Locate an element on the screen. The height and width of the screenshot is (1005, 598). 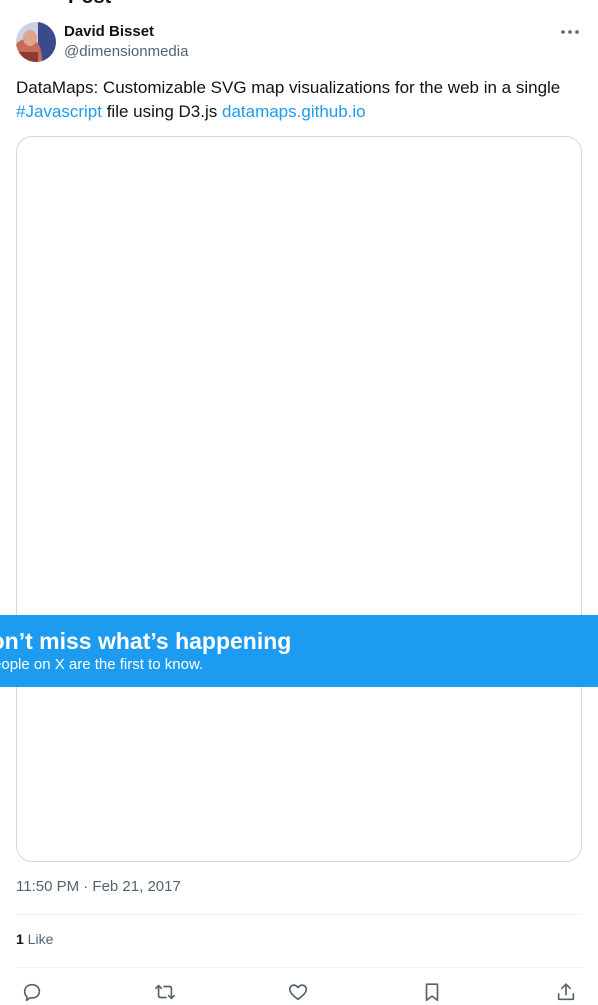
repost-icon is located at coordinates (165, 992).